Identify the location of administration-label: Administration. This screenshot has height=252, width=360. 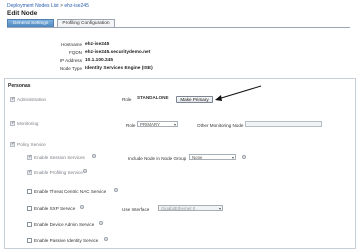
(32, 99).